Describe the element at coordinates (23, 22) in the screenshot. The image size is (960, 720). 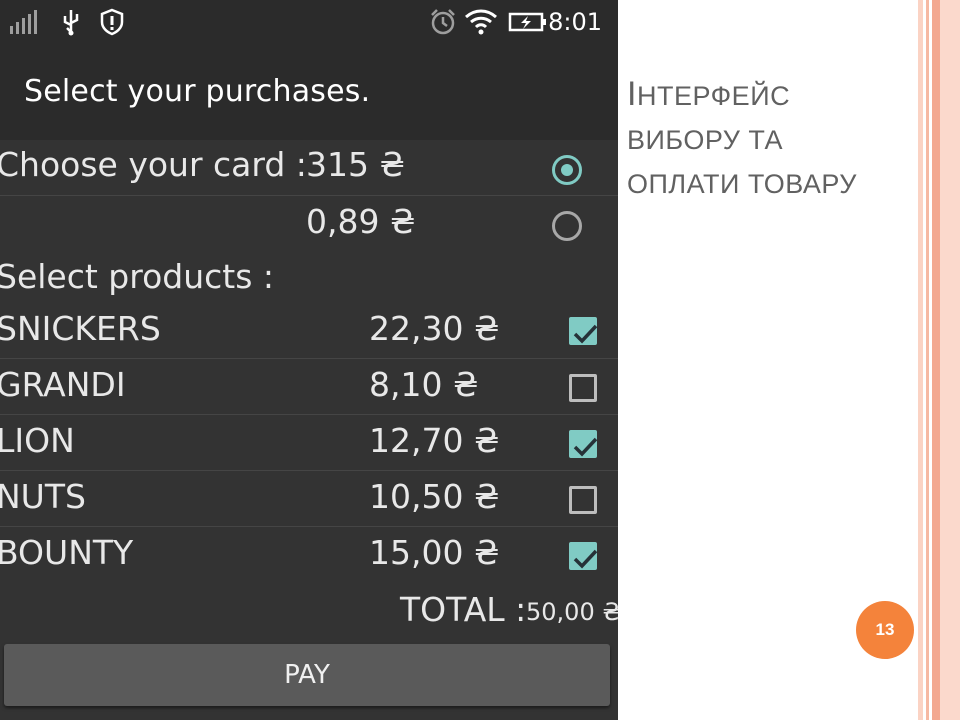
I see `signal-icon` at that location.